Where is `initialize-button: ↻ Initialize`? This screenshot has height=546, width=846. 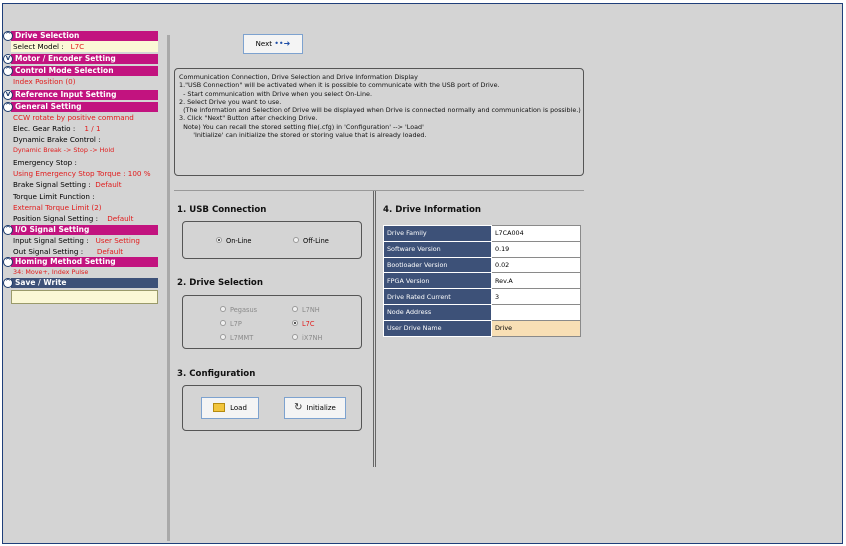
initialize-button: ↻ Initialize is located at coordinates (315, 408).